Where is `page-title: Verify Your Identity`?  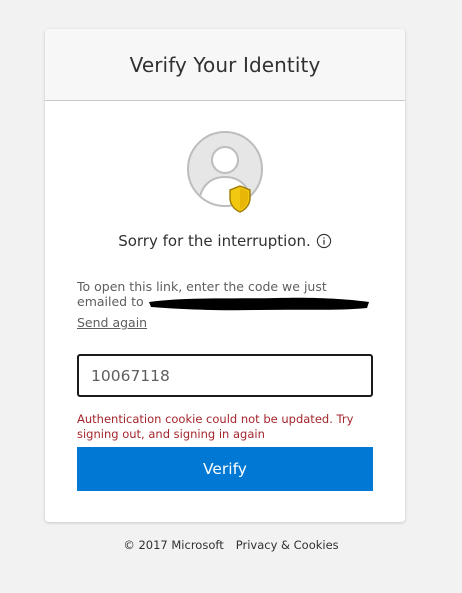
page-title: Verify Your Identity is located at coordinates (225, 64).